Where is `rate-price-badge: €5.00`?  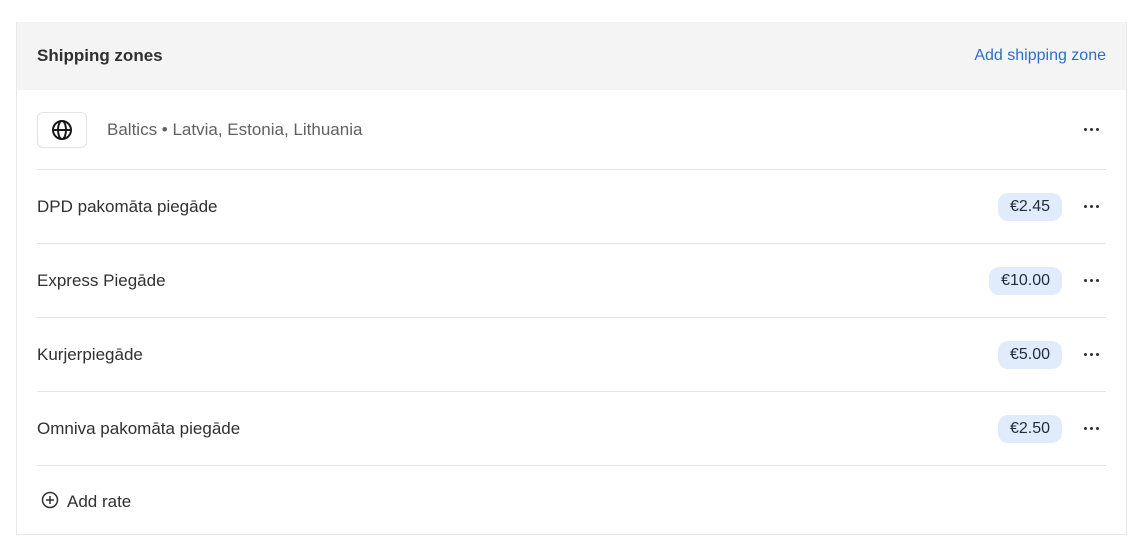
rate-price-badge: €5.00 is located at coordinates (1029, 354).